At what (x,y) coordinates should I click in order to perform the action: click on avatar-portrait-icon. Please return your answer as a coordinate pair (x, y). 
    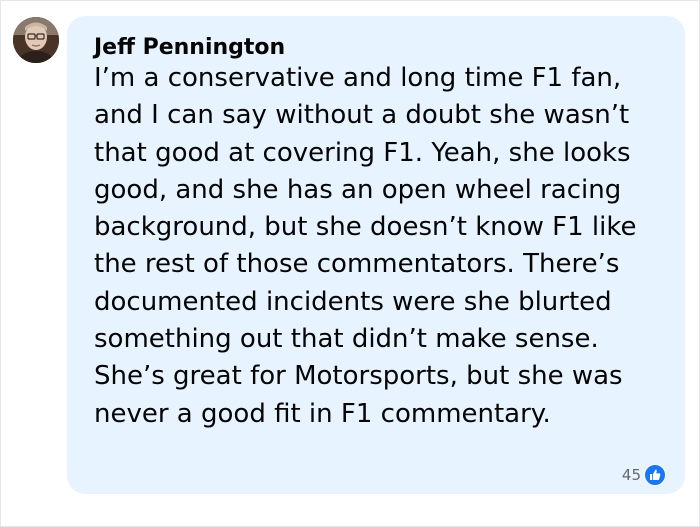
    Looking at the image, I should click on (36, 40).